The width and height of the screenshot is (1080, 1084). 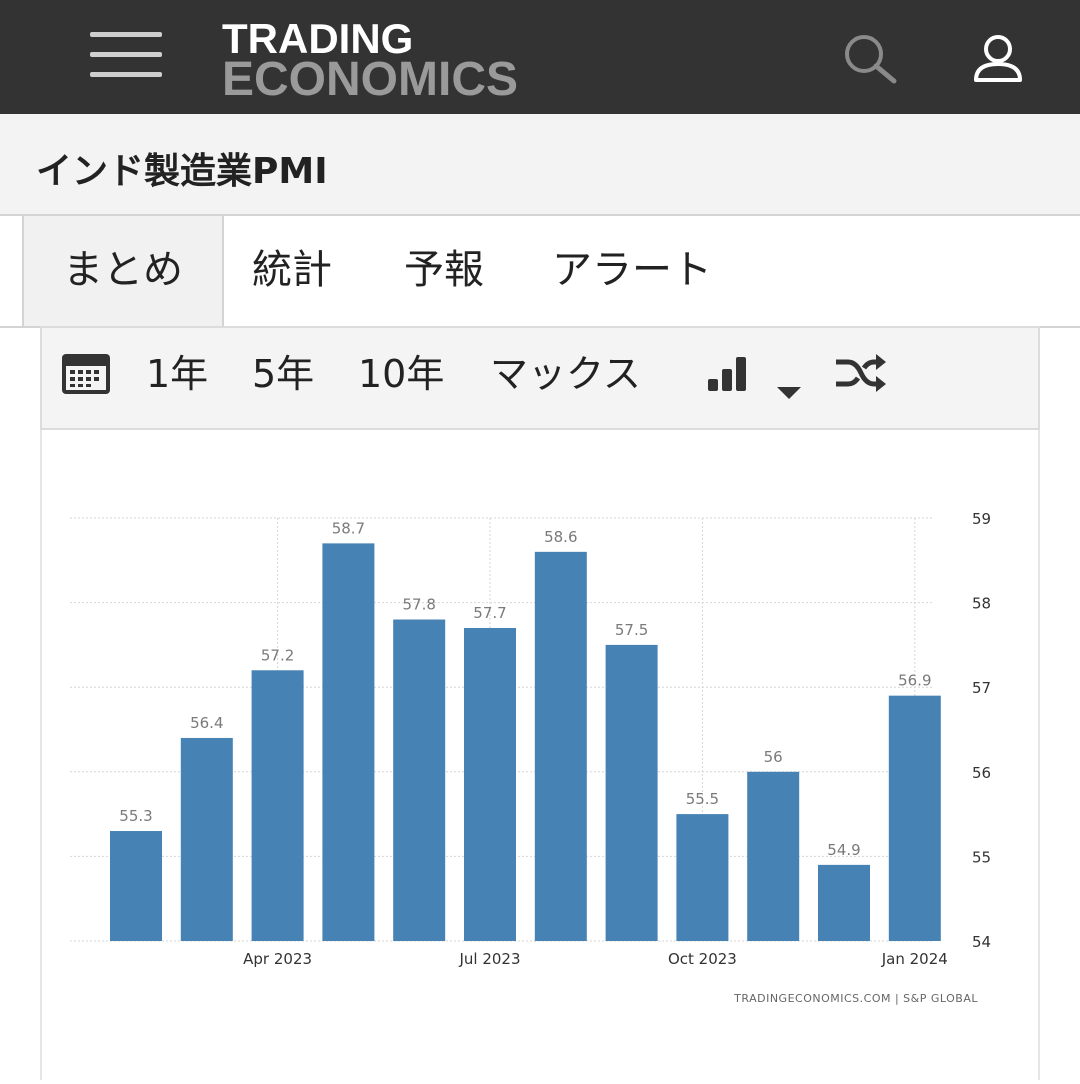 I want to click on bar-jan-2024, so click(x=914, y=818).